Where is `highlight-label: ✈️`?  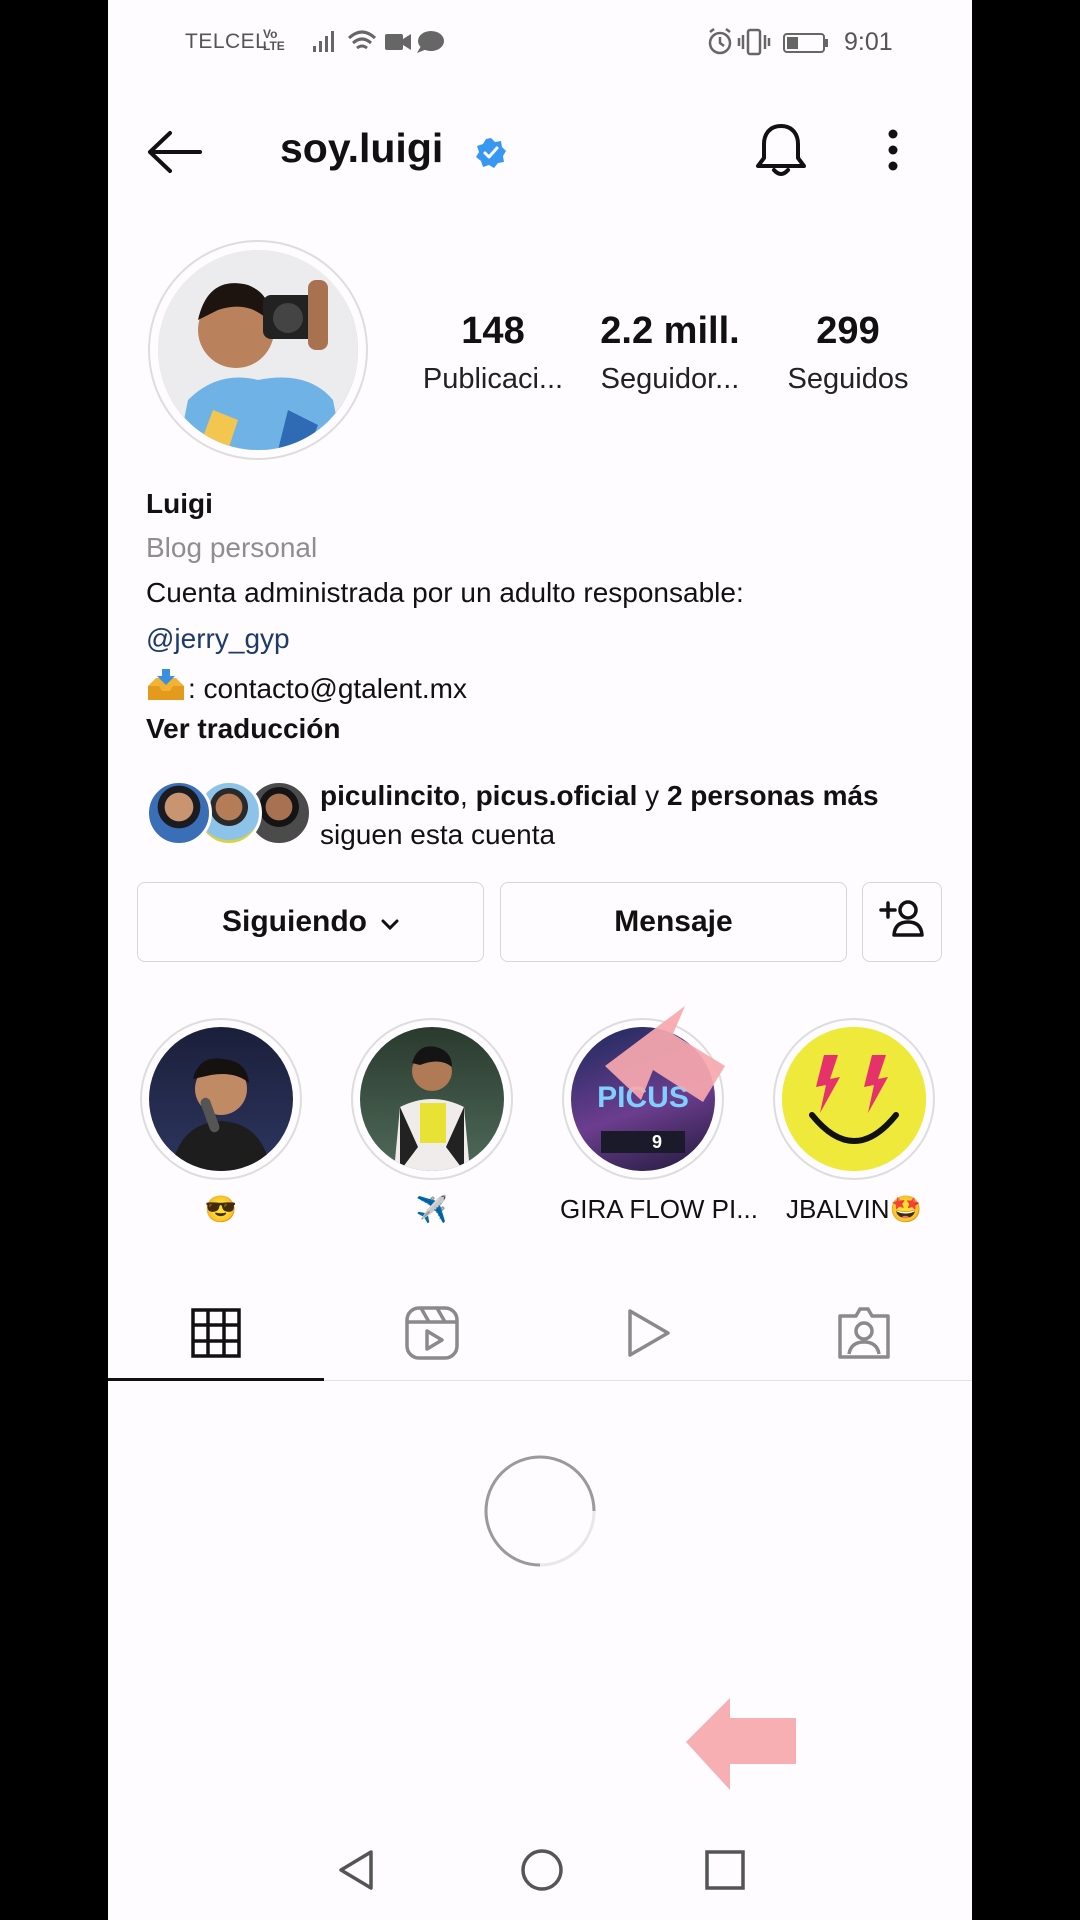
highlight-label: ✈️ is located at coordinates (432, 1209).